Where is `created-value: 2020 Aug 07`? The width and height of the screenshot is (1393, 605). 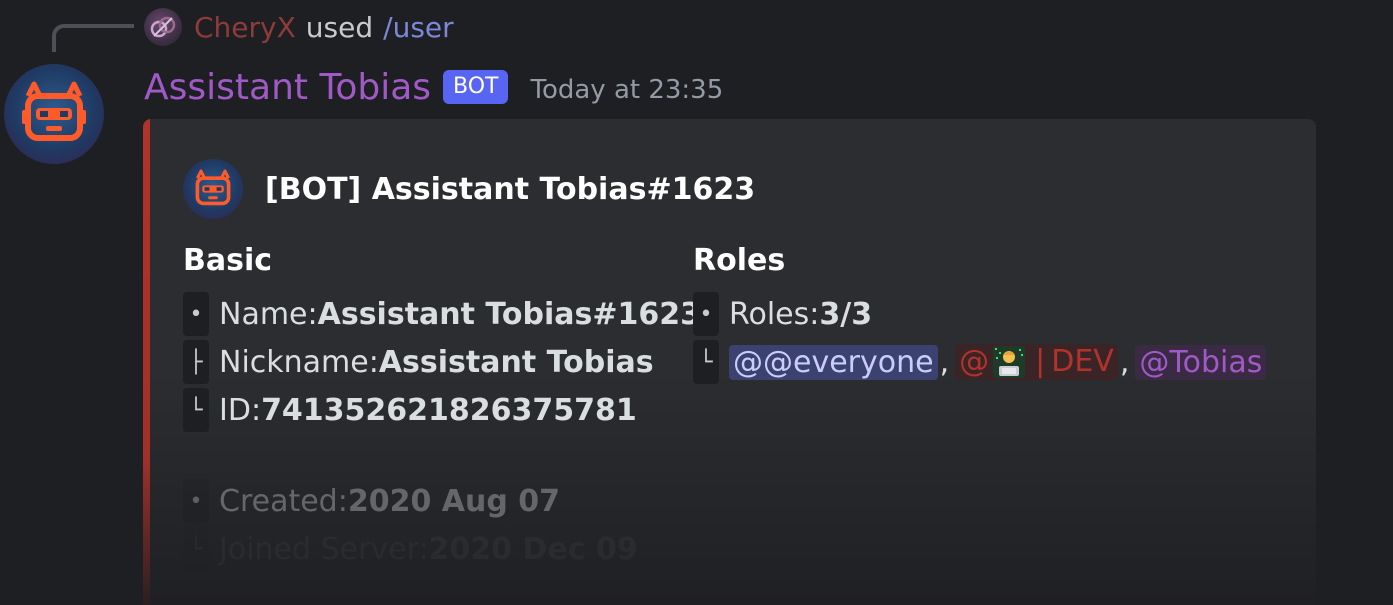 created-value: 2020 Aug 07 is located at coordinates (454, 501).